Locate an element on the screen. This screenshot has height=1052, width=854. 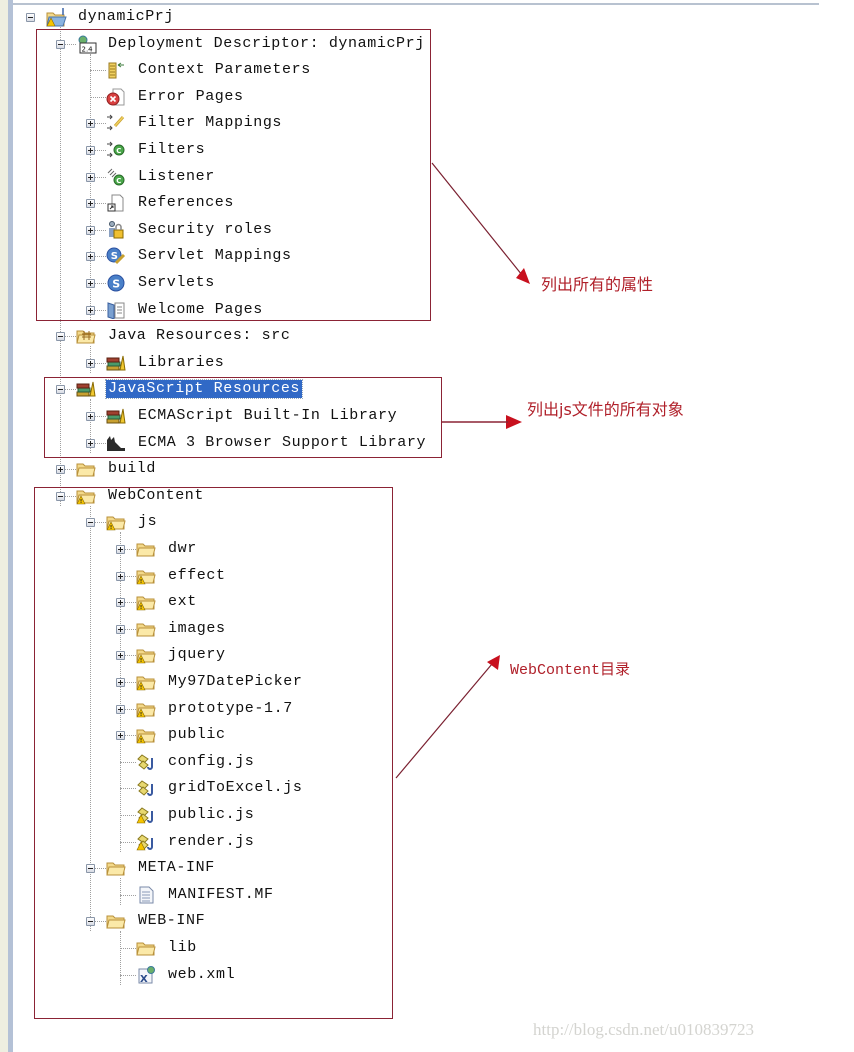
watermark: http://blog.csdn.net/u010839723 is located at coordinates (643, 1029).